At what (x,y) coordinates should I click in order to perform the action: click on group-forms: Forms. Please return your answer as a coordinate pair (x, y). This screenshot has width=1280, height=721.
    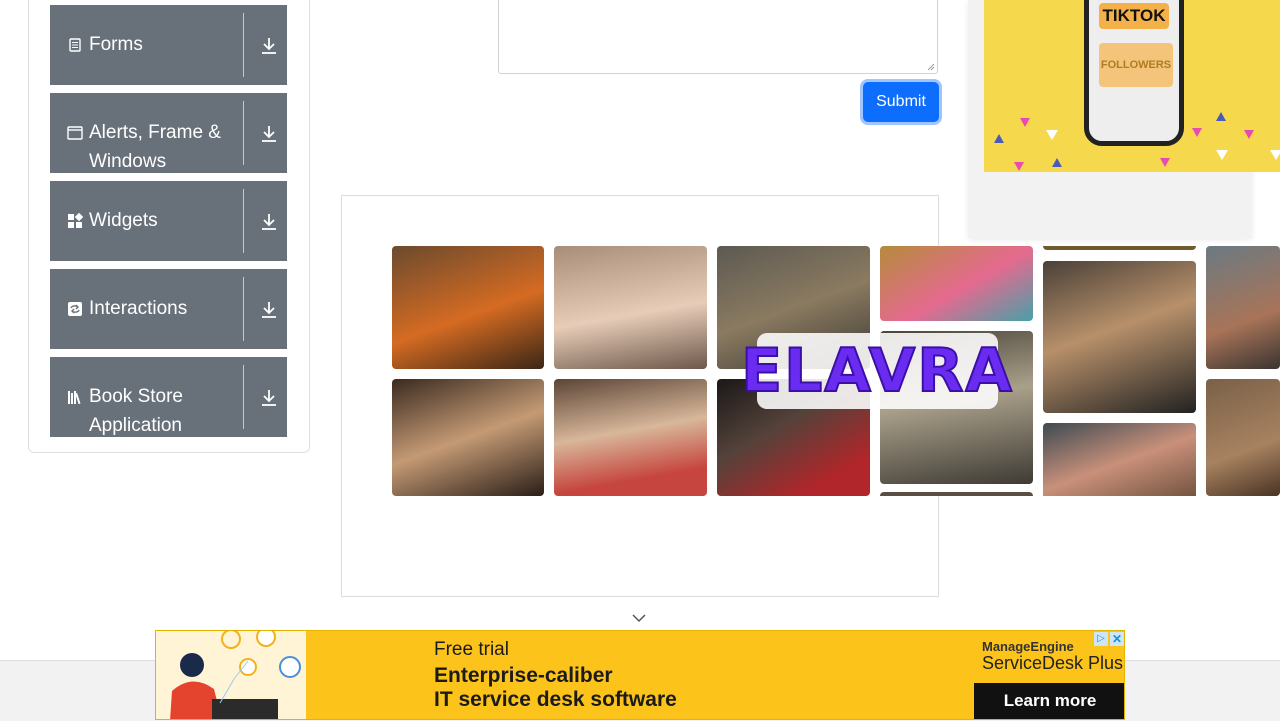
    Looking at the image, I should click on (168, 45).